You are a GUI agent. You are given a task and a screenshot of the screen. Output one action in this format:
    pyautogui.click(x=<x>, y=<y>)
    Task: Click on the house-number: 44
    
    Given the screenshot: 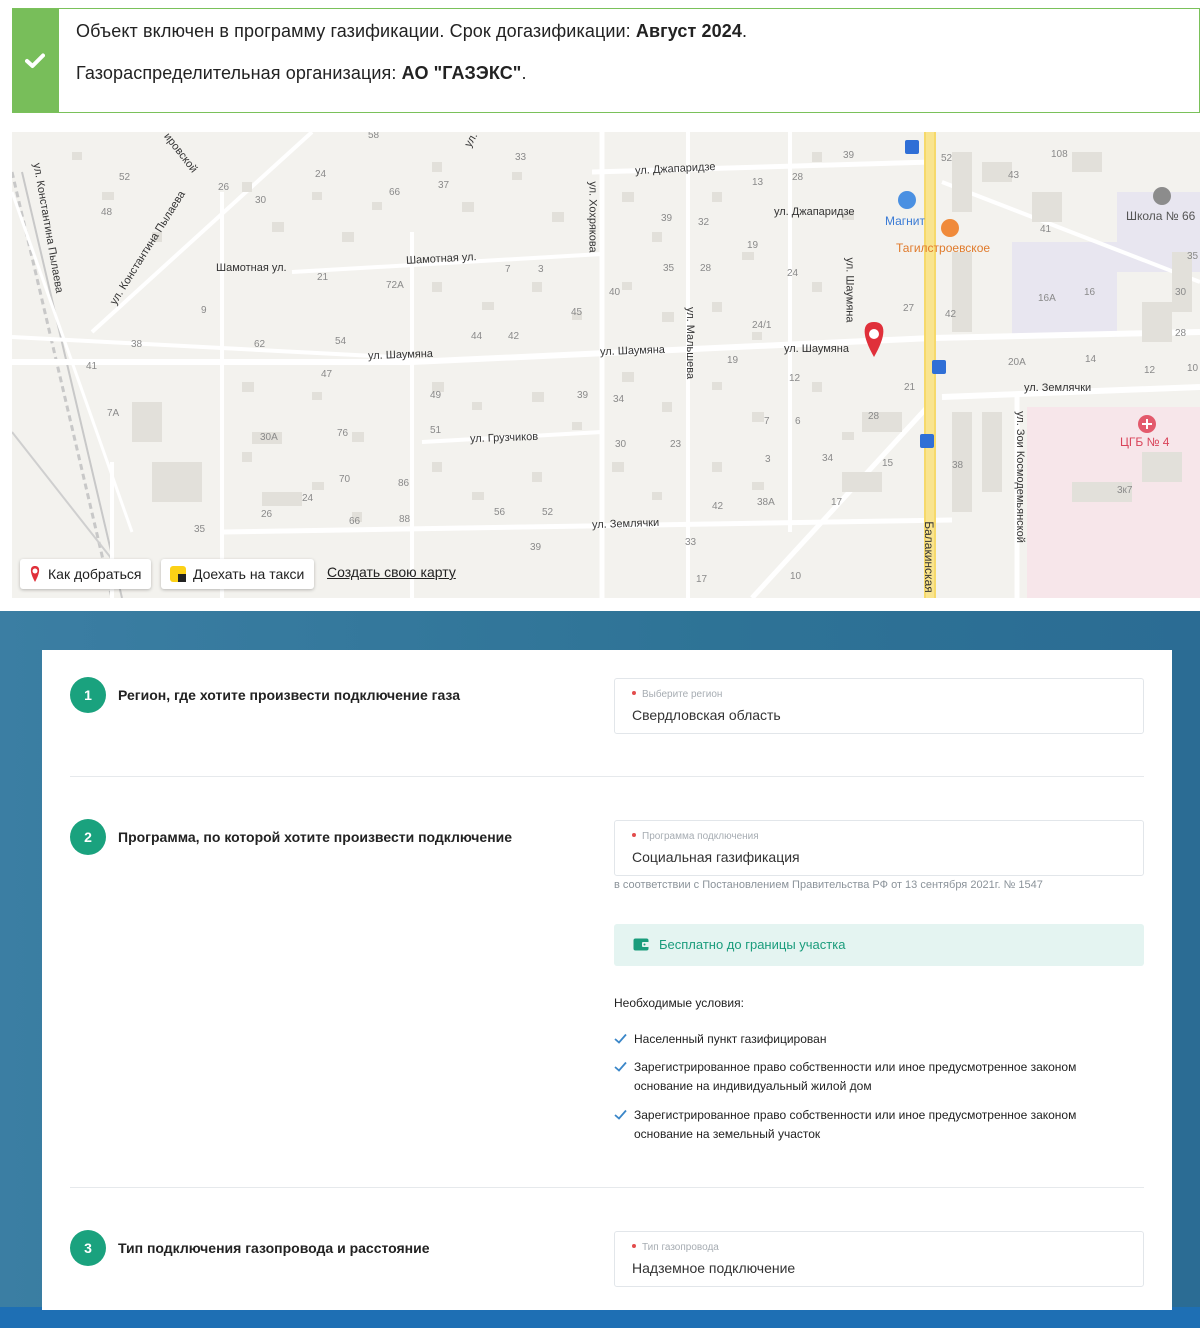 What is the action you would take?
    pyautogui.click(x=477, y=336)
    